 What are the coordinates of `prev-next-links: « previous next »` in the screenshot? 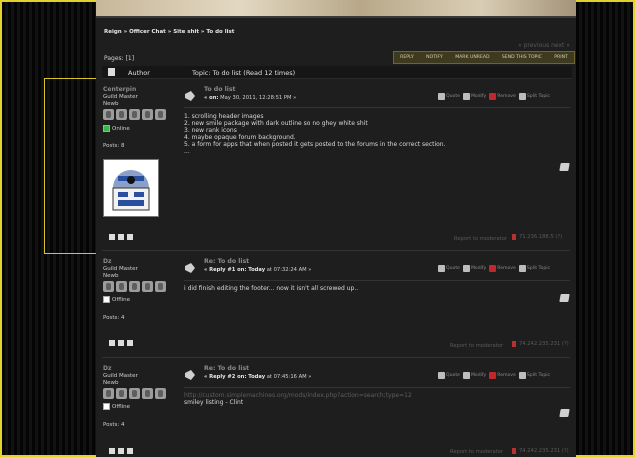 It's located at (544, 45).